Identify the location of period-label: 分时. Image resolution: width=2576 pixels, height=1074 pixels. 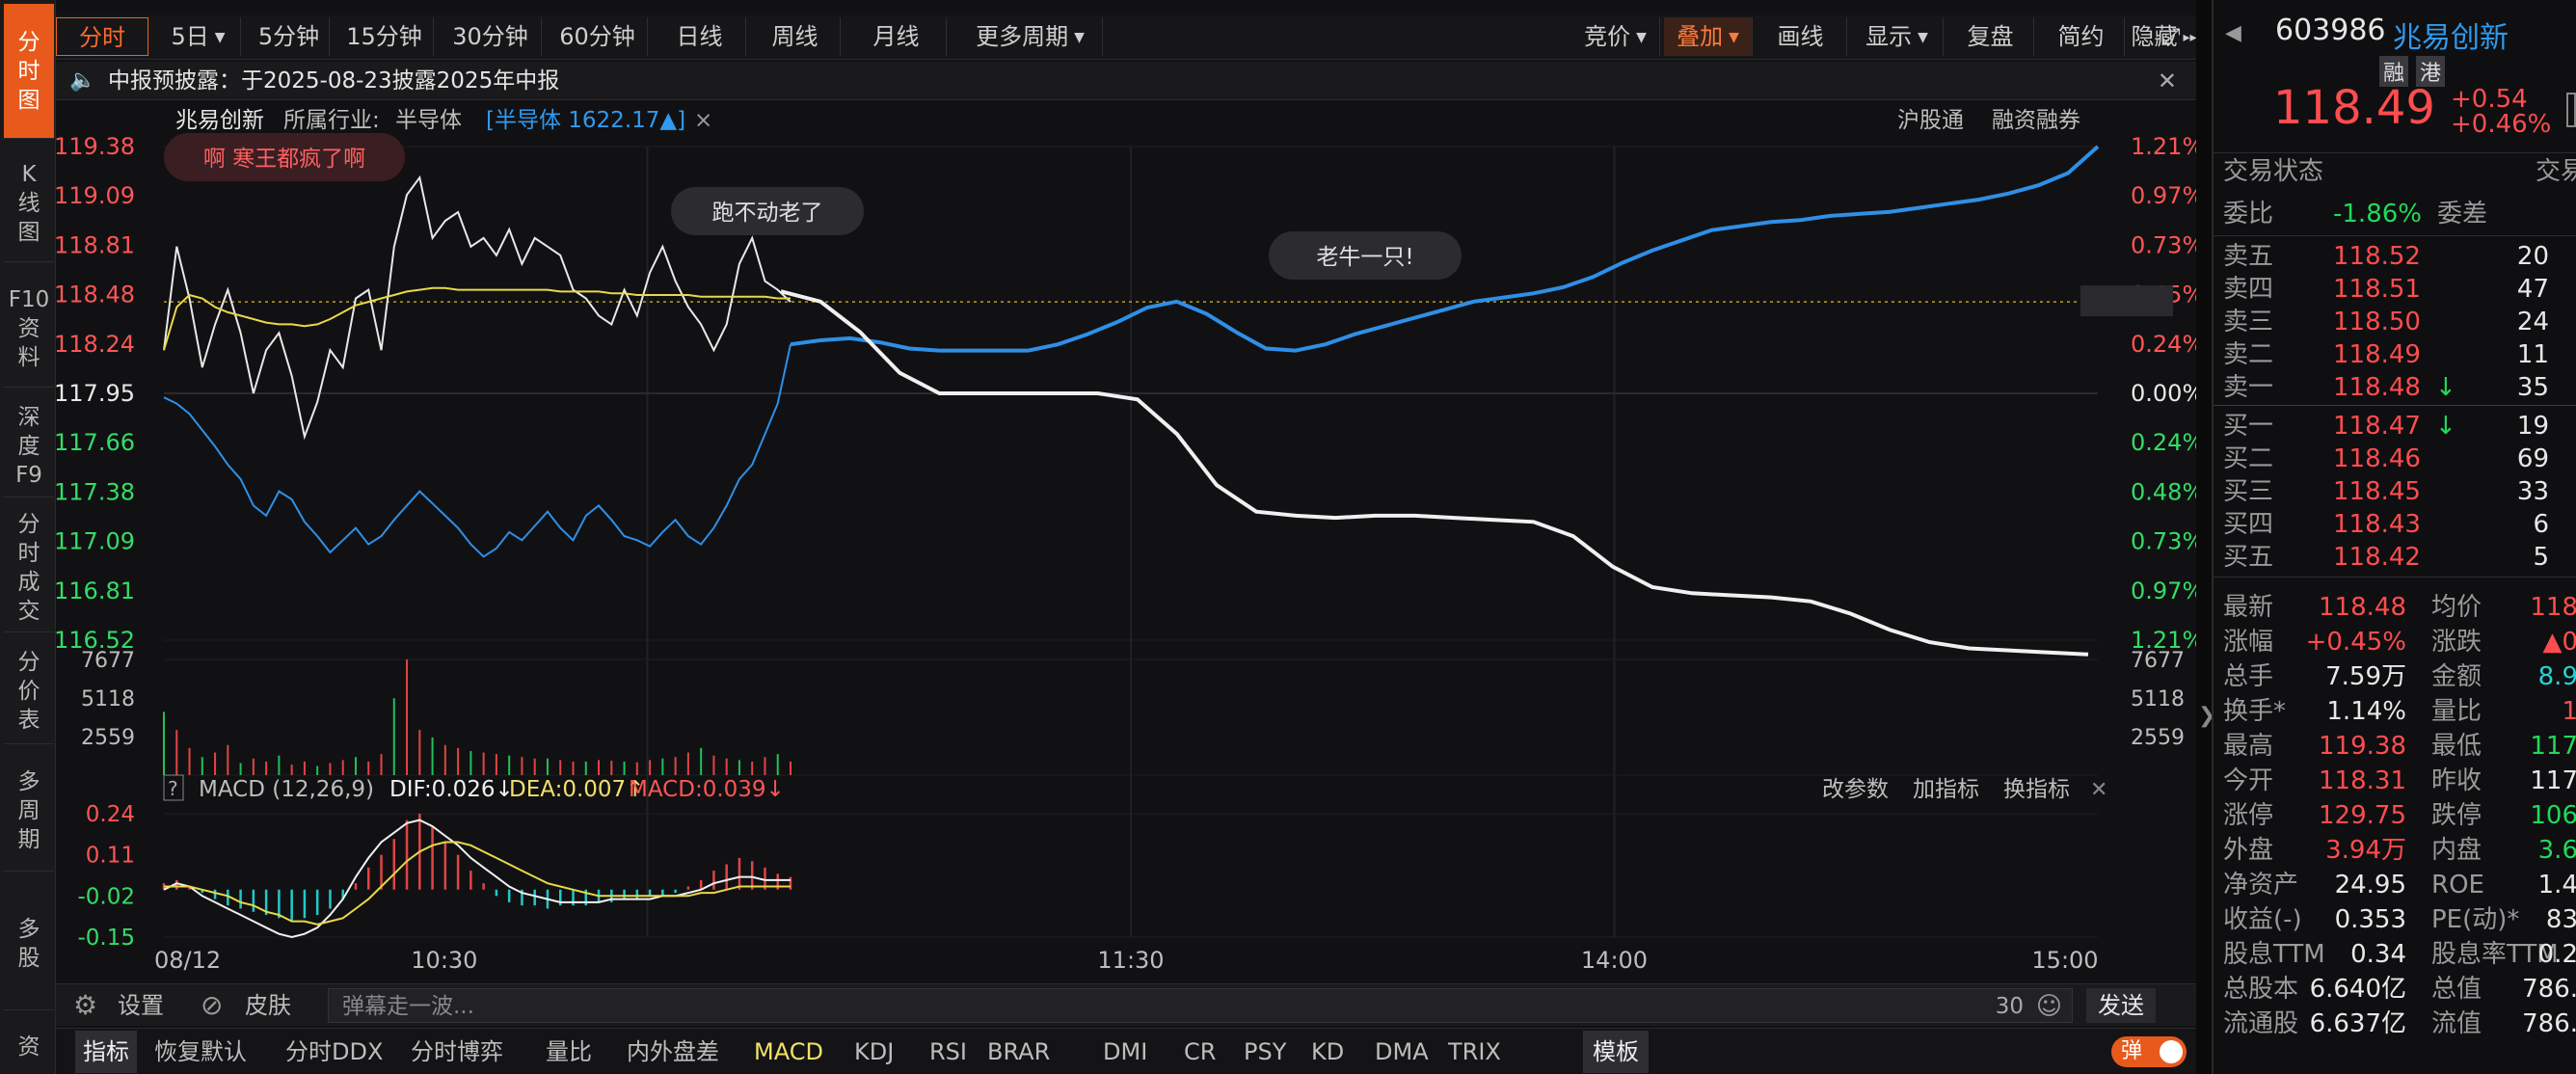
(102, 37).